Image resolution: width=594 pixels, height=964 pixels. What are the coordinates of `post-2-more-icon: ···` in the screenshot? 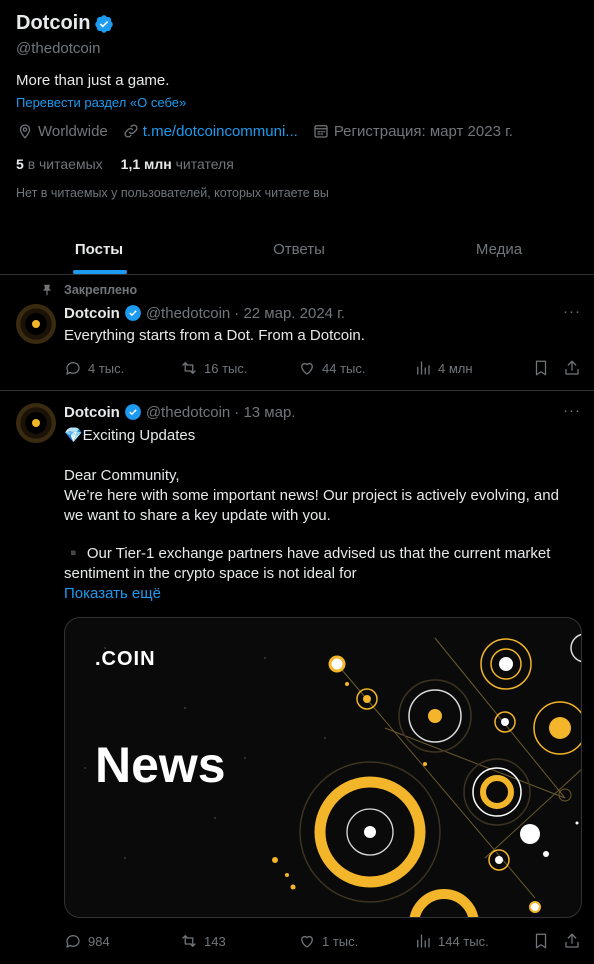 It's located at (572, 410).